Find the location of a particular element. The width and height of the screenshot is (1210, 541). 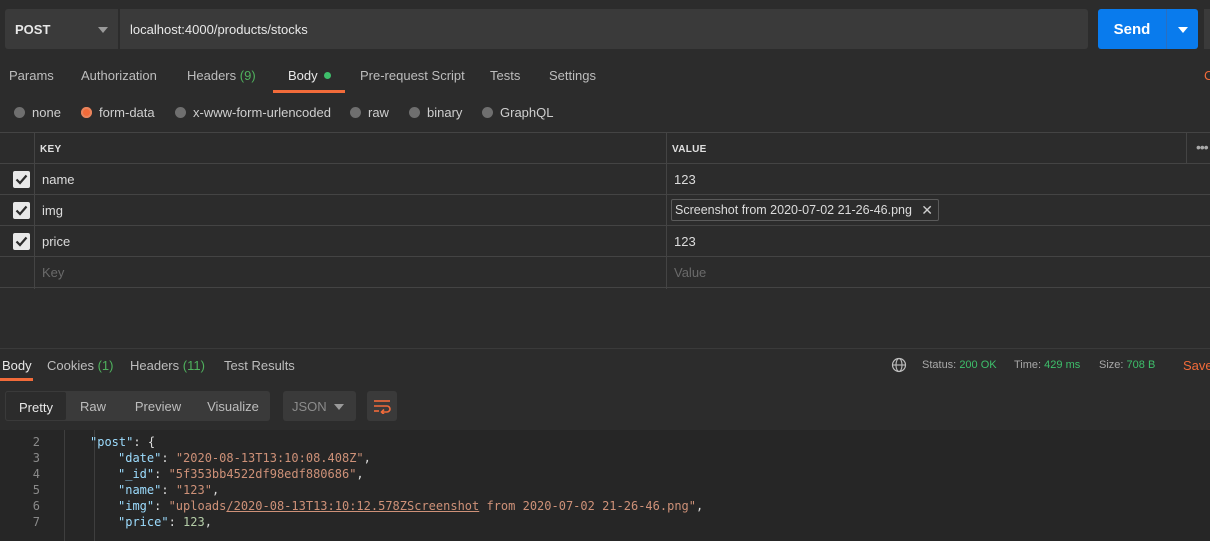

status-value: 200 OK is located at coordinates (978, 365).